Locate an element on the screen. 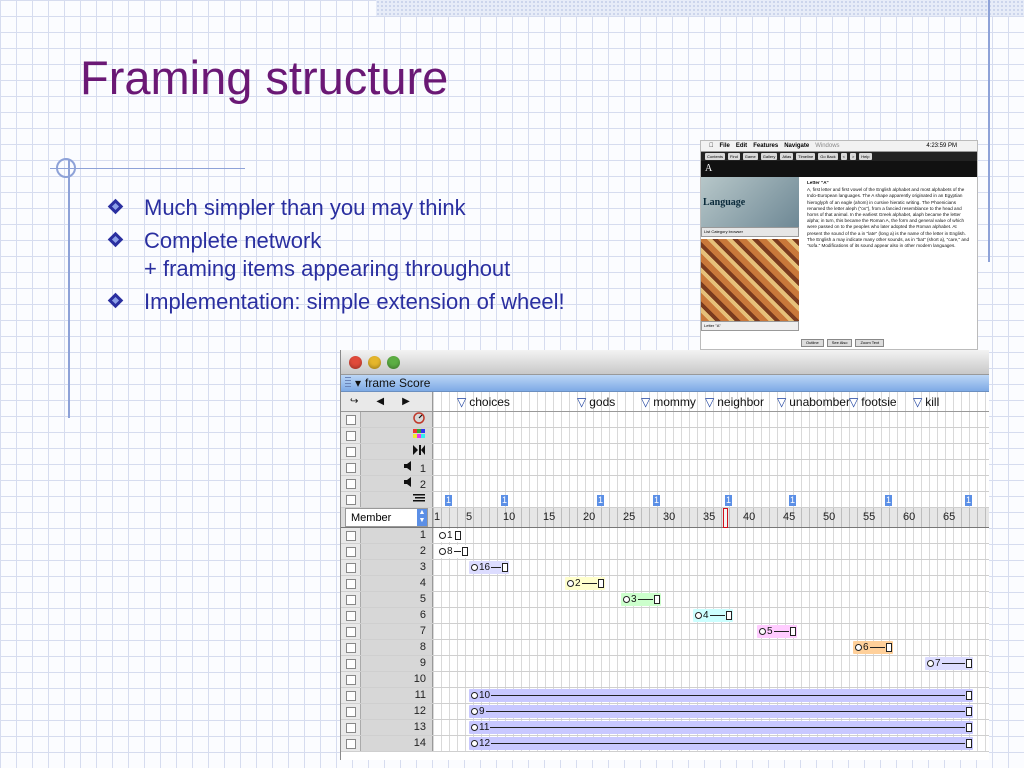 The height and width of the screenshot is (768, 1024). sprite-channel-track: 8 is located at coordinates (711, 551).